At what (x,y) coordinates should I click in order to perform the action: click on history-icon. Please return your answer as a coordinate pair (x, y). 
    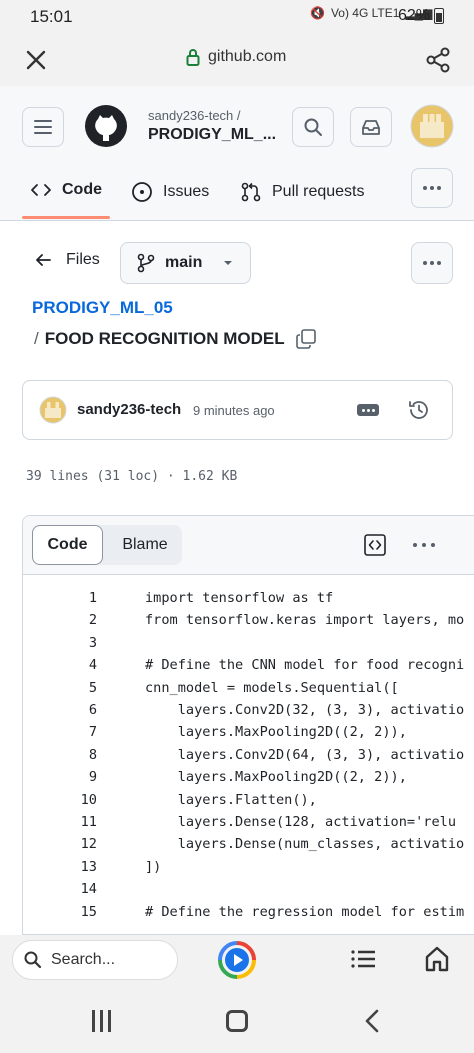
    Looking at the image, I should click on (419, 410).